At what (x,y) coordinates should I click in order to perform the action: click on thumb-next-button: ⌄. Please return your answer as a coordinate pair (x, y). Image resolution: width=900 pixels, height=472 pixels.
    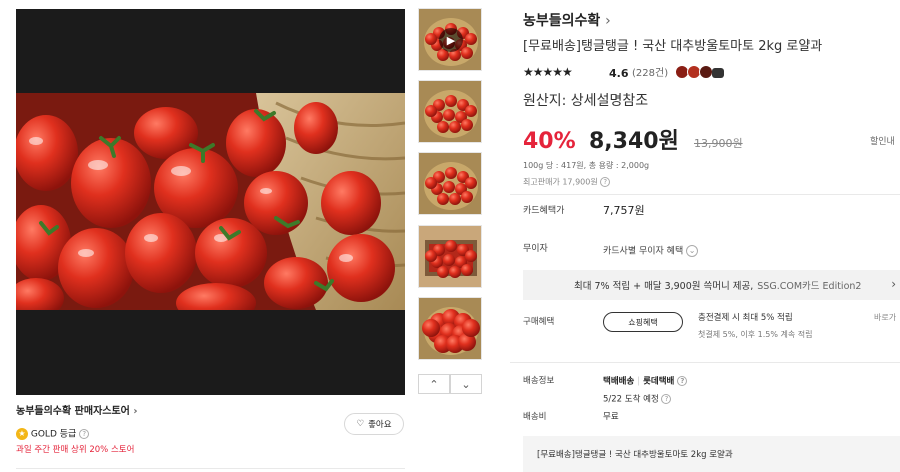
    Looking at the image, I should click on (466, 384).